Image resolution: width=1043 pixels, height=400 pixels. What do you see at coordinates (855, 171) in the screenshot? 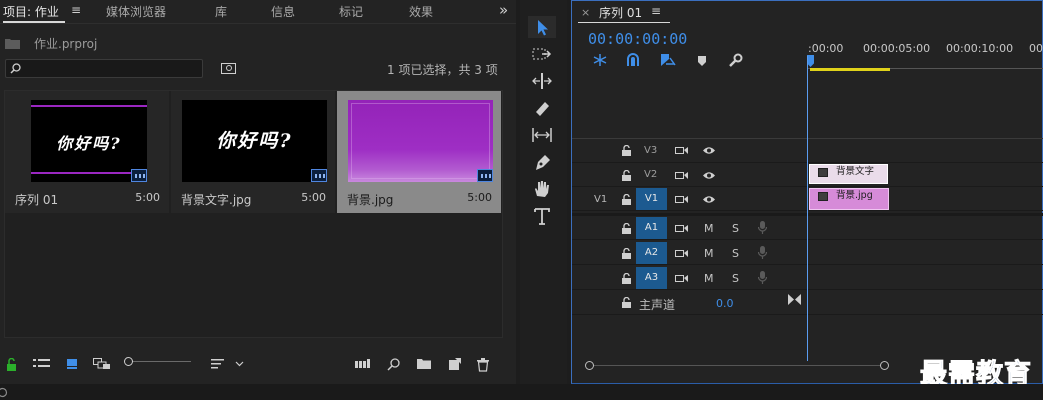
I see `clip-name: 背景文字` at bounding box center [855, 171].